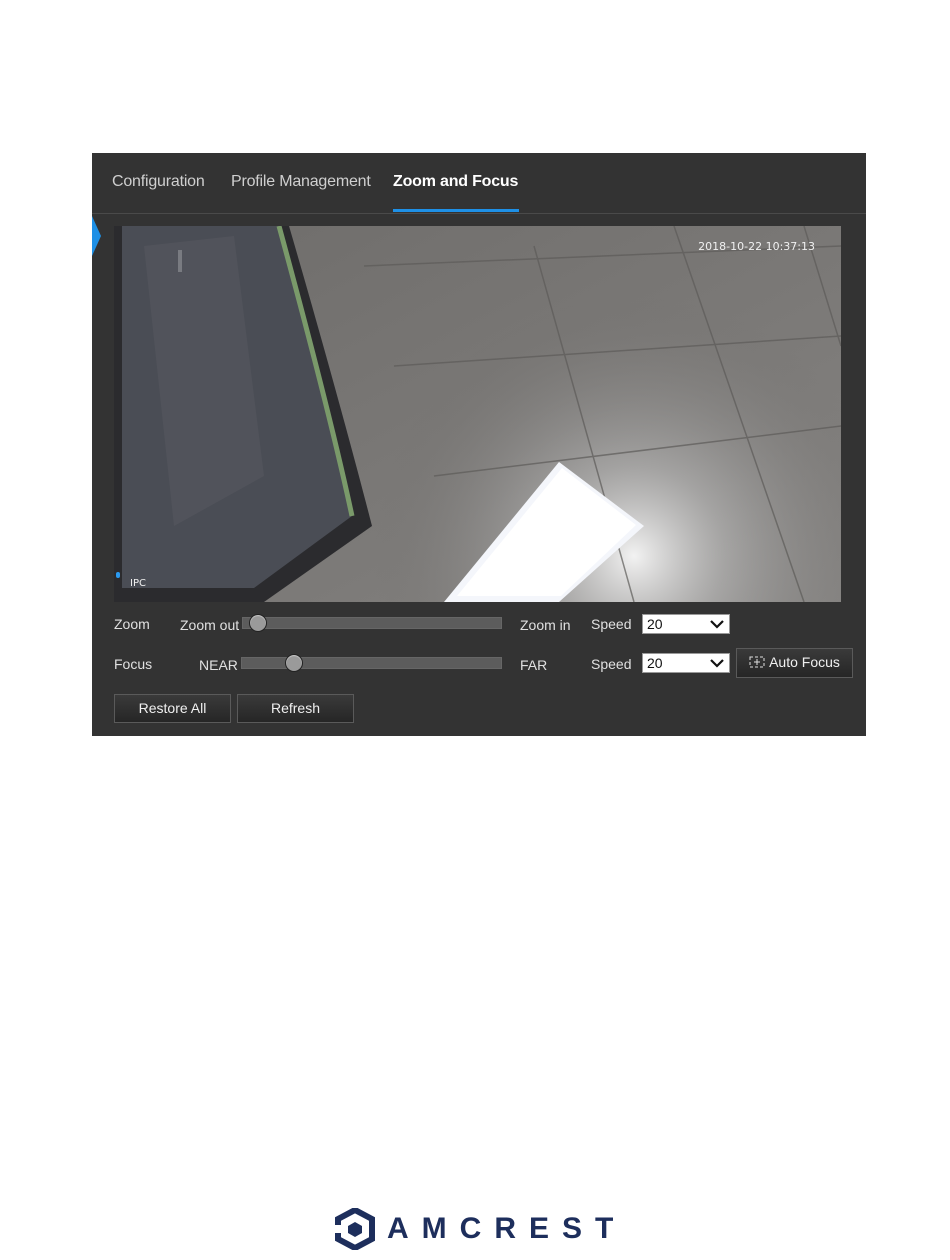 Image resolution: width=950 pixels, height=1260 pixels. What do you see at coordinates (372, 623) in the screenshot?
I see `zoom-slider-track` at bounding box center [372, 623].